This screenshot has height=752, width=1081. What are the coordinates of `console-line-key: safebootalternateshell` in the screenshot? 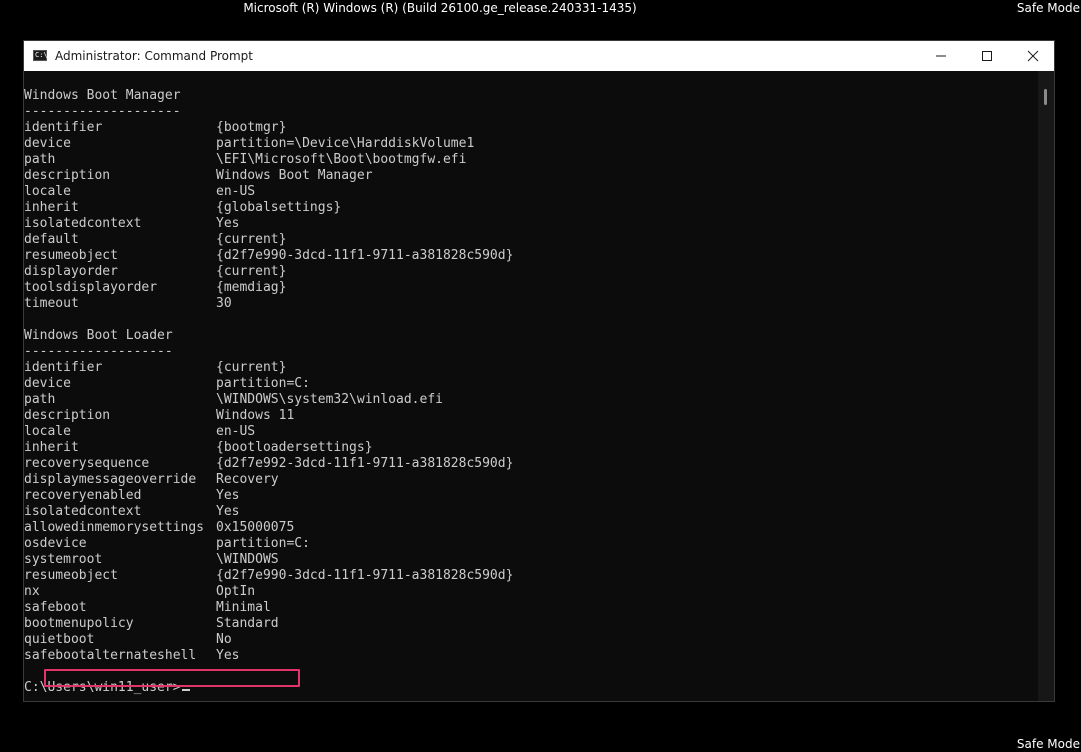 It's located at (110, 655).